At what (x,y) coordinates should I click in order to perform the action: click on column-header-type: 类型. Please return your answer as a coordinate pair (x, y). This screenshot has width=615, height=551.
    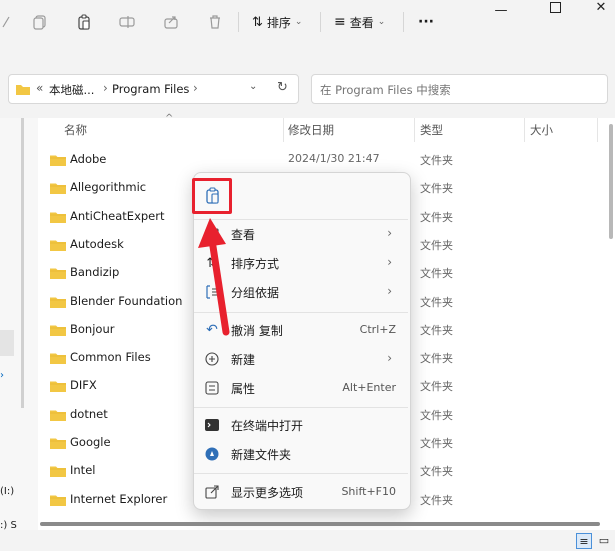
    Looking at the image, I should click on (431, 130).